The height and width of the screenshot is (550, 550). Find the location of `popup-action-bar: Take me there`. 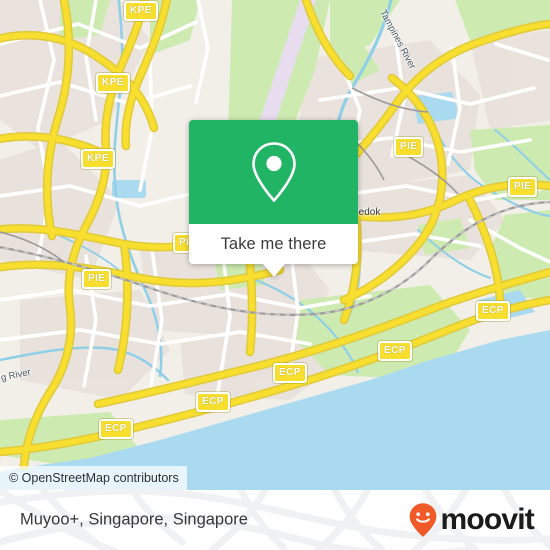

popup-action-bar: Take me there is located at coordinates (273, 250).